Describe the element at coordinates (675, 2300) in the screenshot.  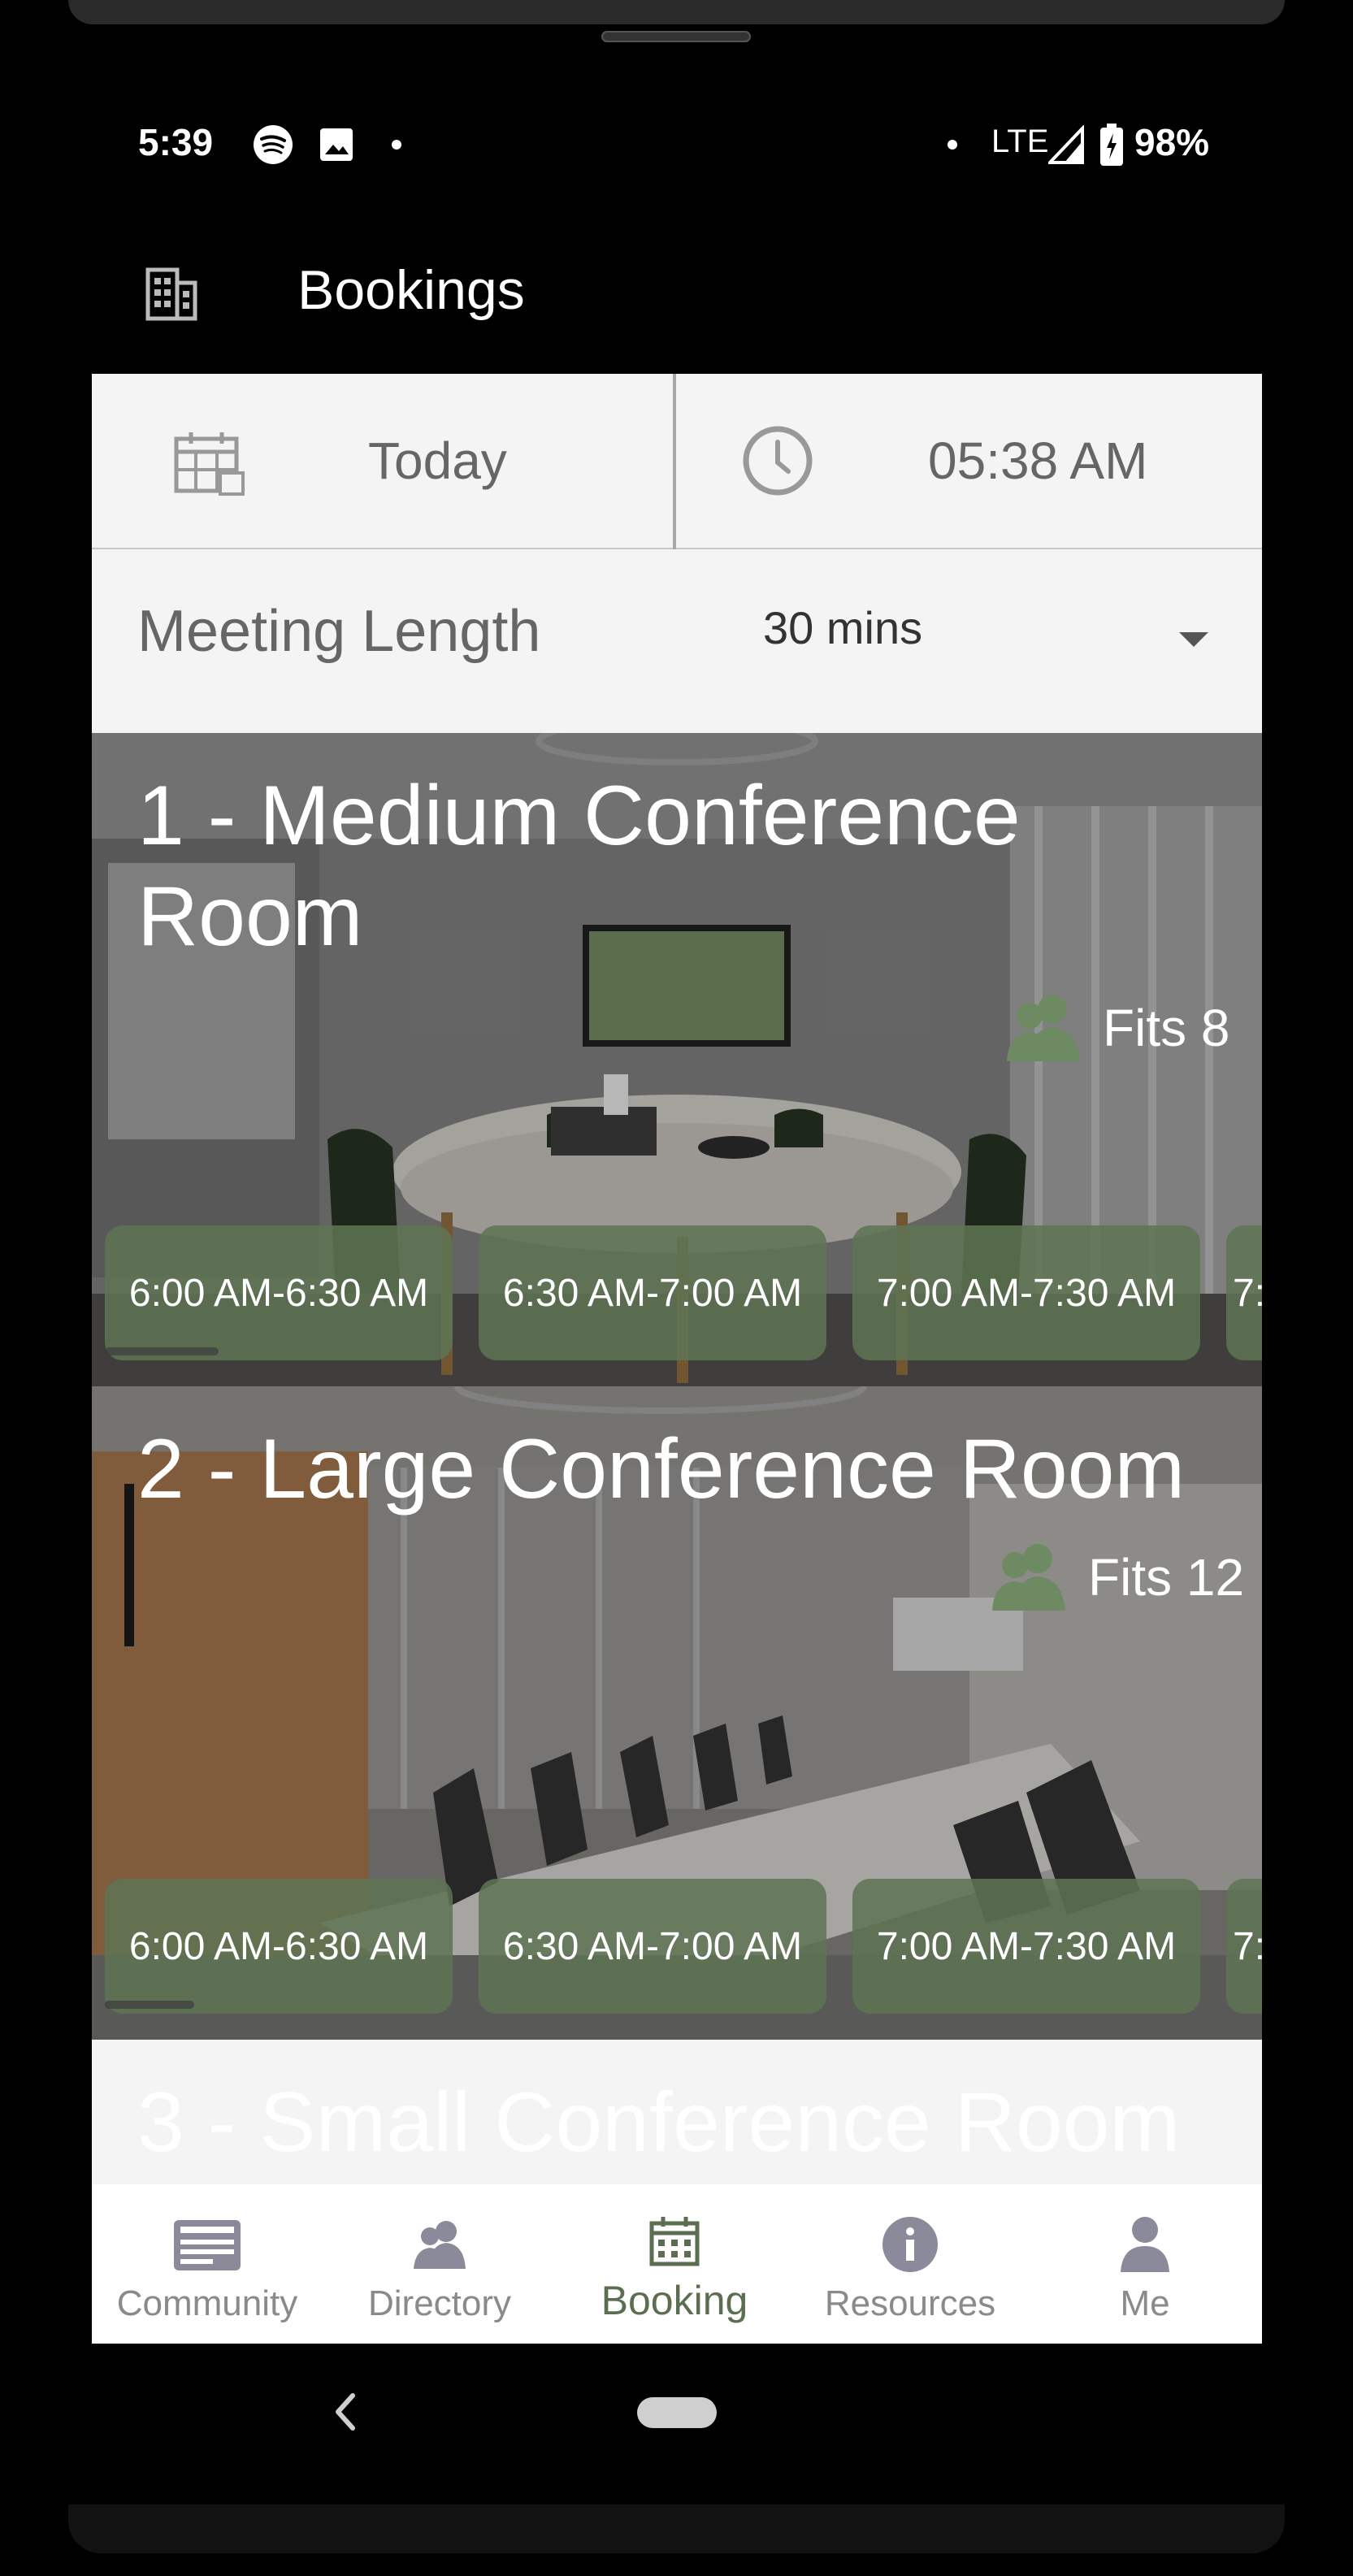
I see `nav-label: Booking` at that location.